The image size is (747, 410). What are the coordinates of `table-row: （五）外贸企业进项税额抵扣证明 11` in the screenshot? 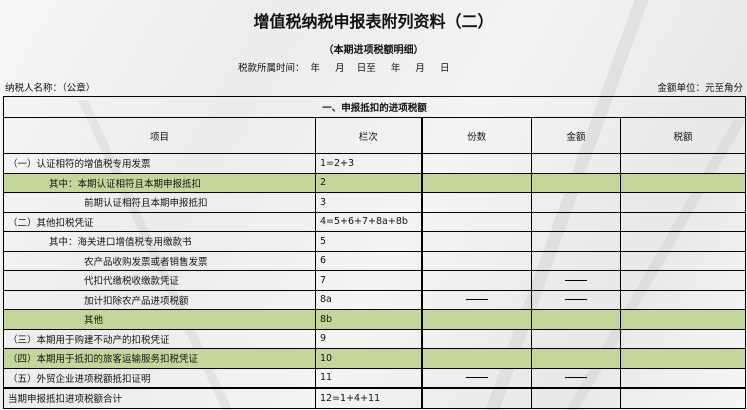 It's located at (374, 378).